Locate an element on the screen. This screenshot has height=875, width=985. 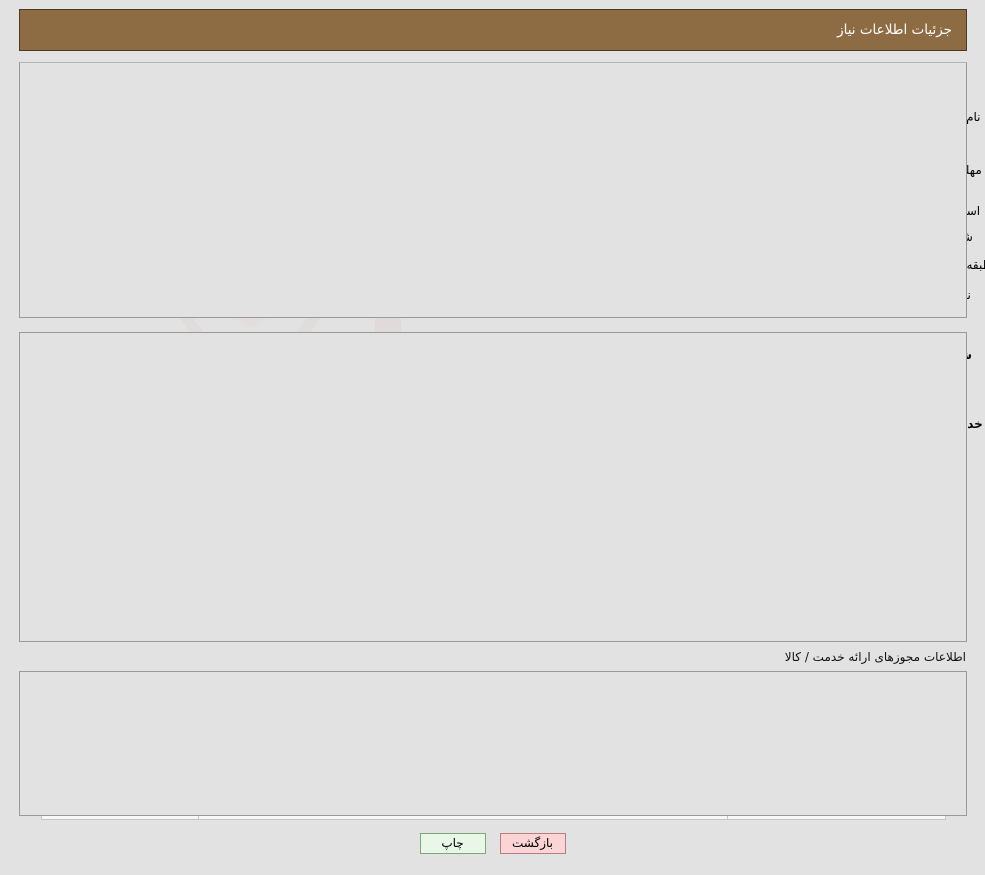
permits-section-heading: اطلاعات مجوزهای ارائه خدمت / کالا is located at coordinates (875, 657).